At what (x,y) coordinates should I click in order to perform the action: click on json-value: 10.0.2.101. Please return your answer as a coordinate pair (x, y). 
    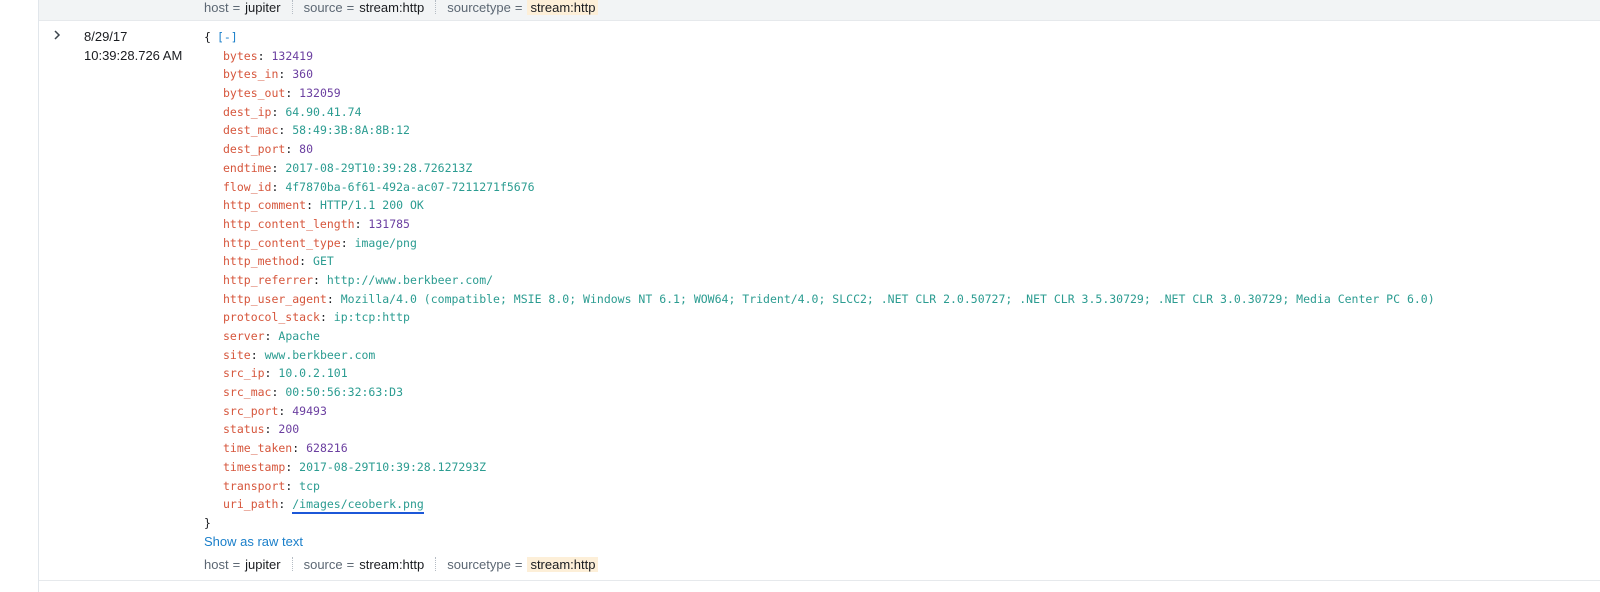
    Looking at the image, I should click on (312, 373).